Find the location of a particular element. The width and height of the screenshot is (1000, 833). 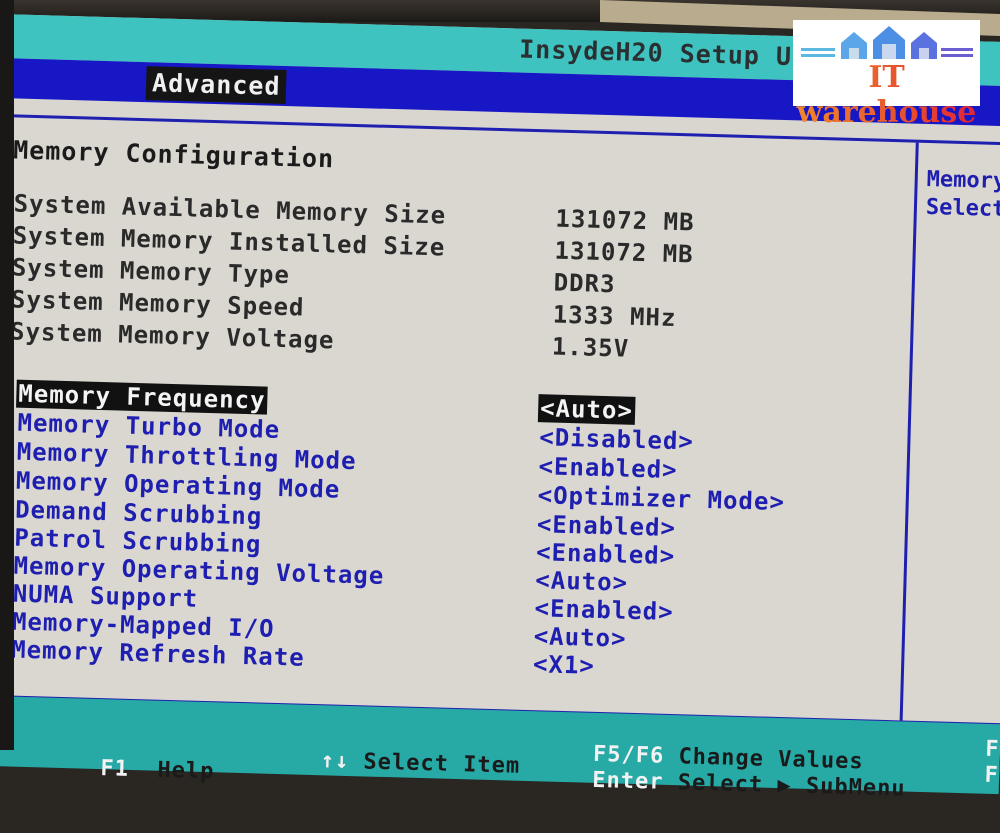

f1-key: F1 is located at coordinates (115, 769).